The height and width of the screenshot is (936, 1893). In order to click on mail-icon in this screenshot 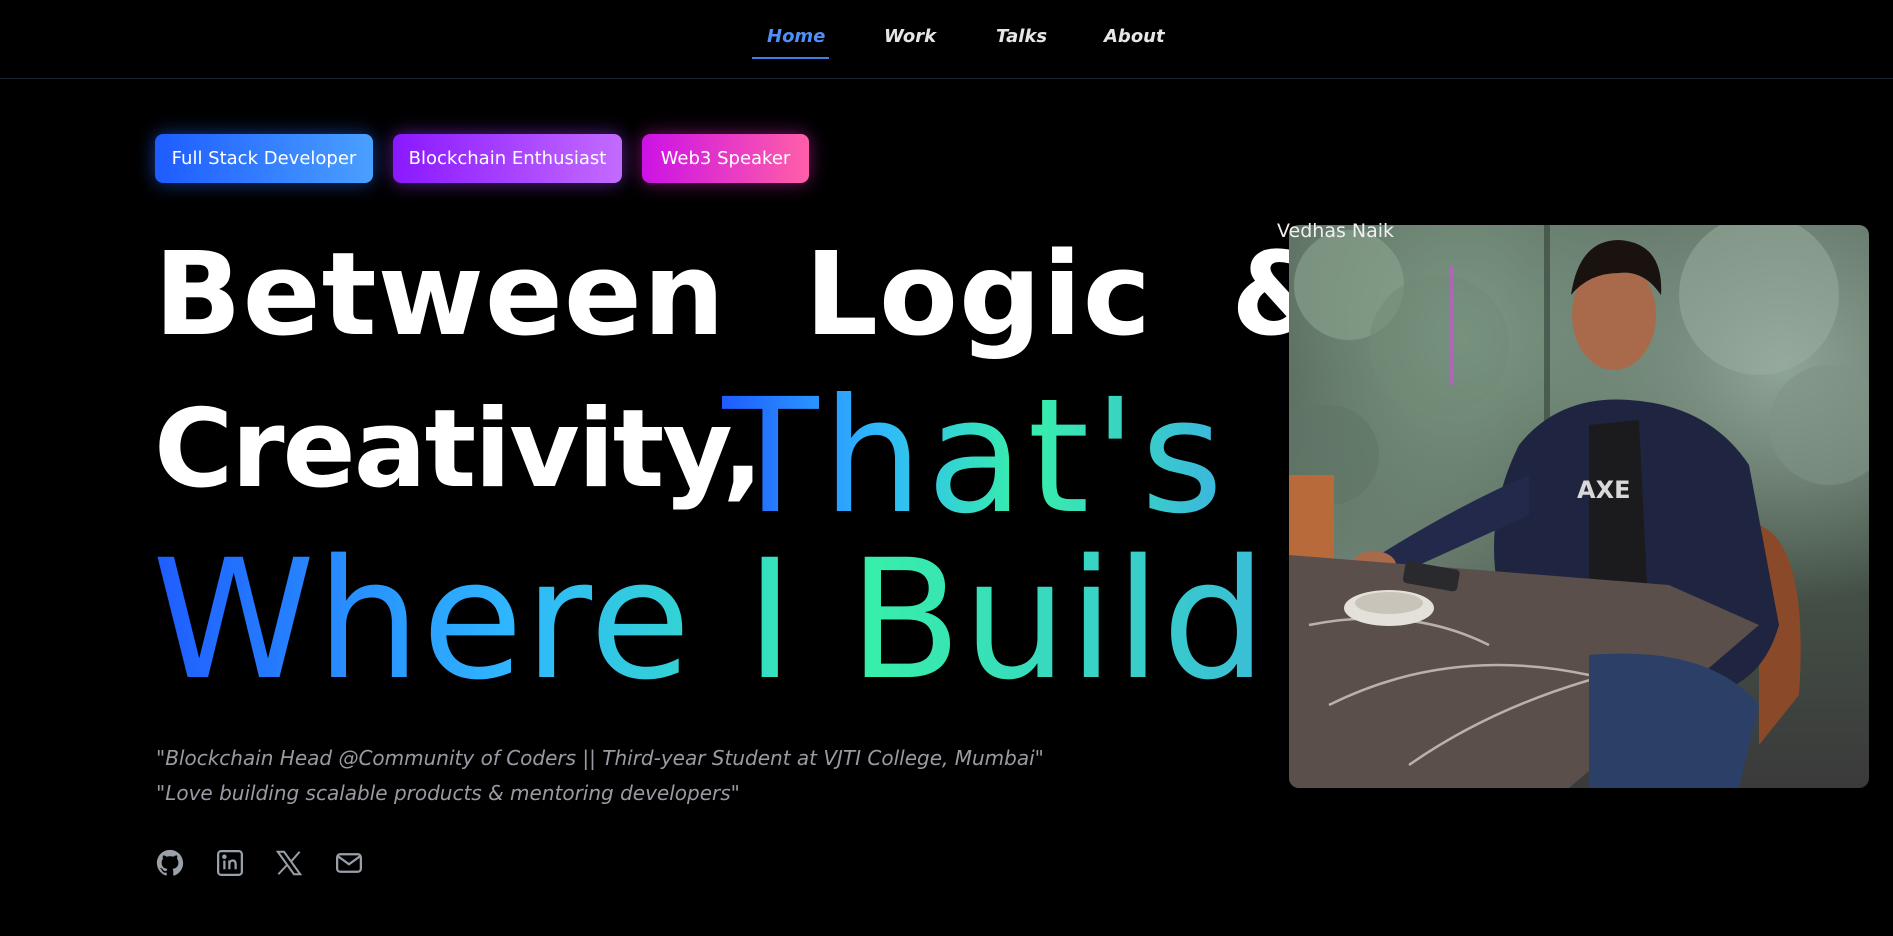, I will do `click(349, 863)`.